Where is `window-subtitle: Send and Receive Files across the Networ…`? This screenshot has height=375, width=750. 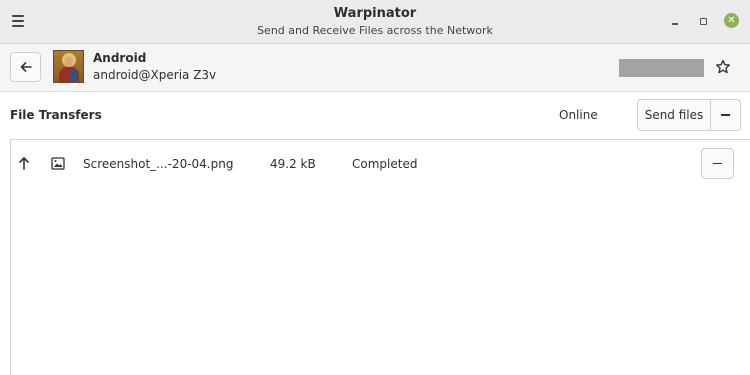 window-subtitle: Send and Receive Files across the Networ… is located at coordinates (375, 30).